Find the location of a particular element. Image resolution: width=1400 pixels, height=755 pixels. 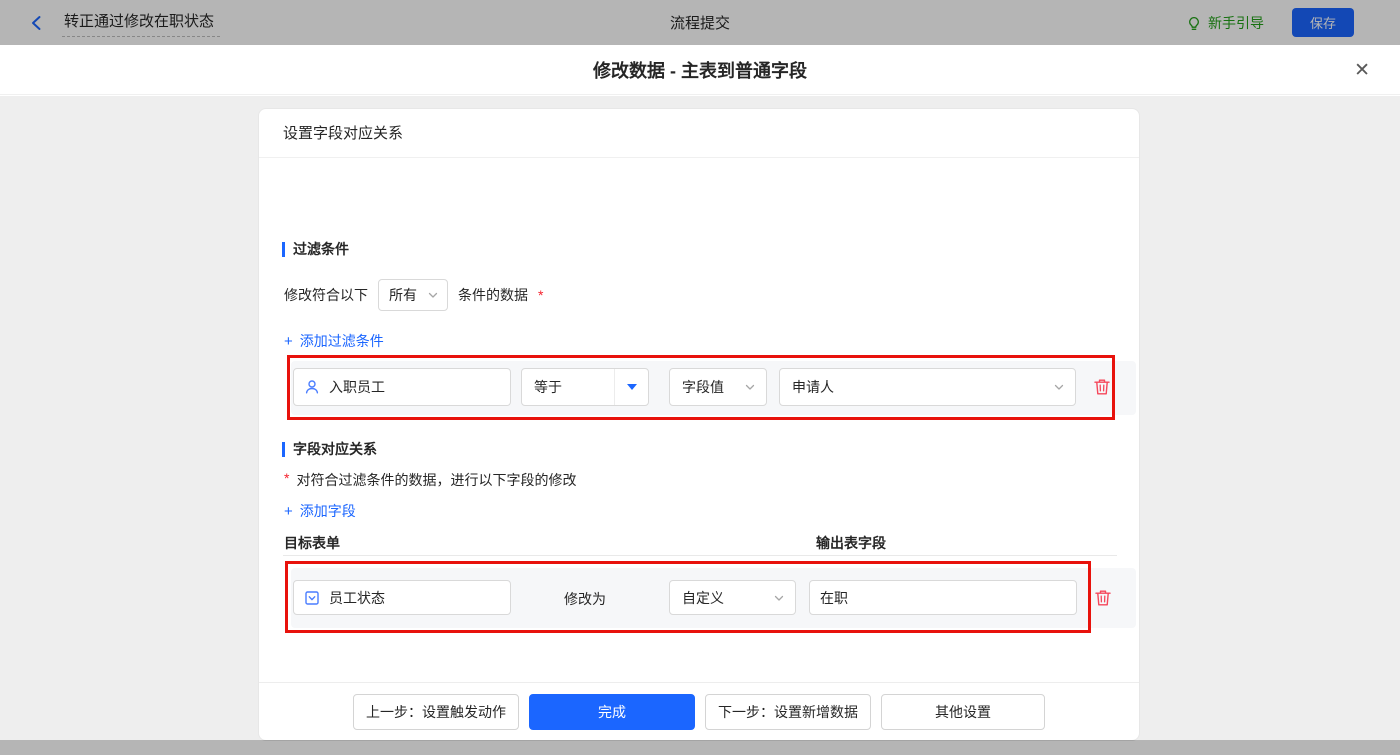

mapping-section-title: 字段对应关系 is located at coordinates (329, 449).